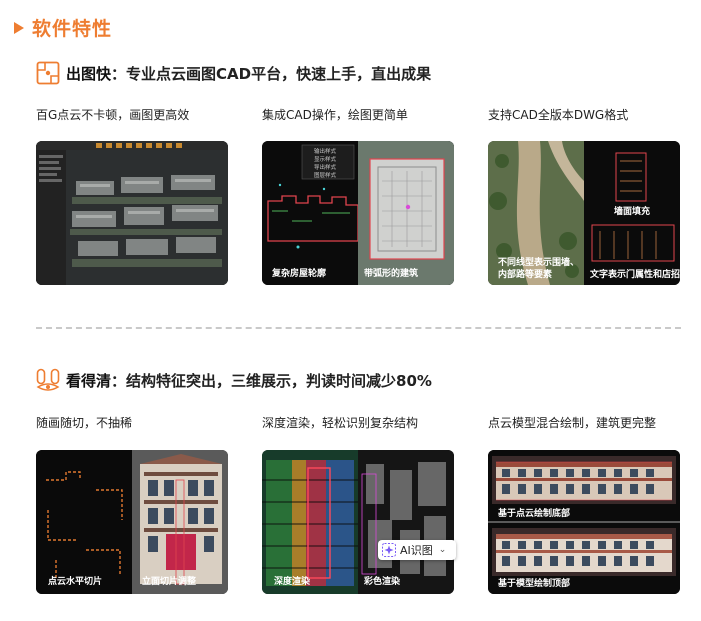 The width and height of the screenshot is (701, 621). Describe the element at coordinates (632, 212) in the screenshot. I see `image-label: 墙面填充` at that location.